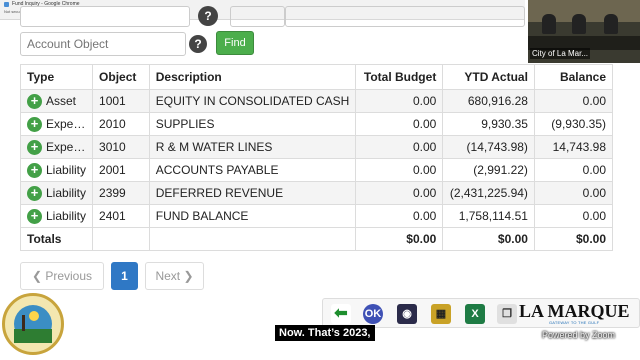 The height and width of the screenshot is (360, 640). Describe the element at coordinates (121, 216) in the screenshot. I see `row-object: 2401` at that location.